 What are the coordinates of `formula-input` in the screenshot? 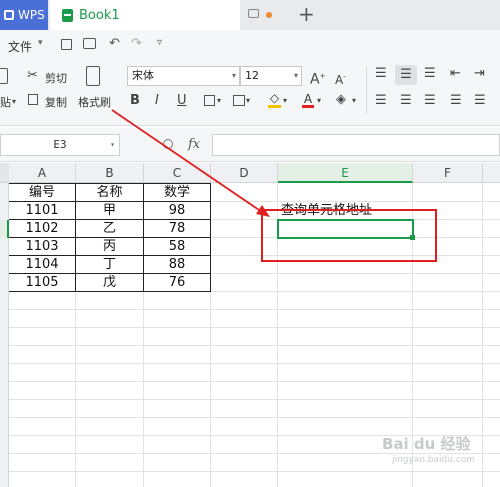 It's located at (356, 145).